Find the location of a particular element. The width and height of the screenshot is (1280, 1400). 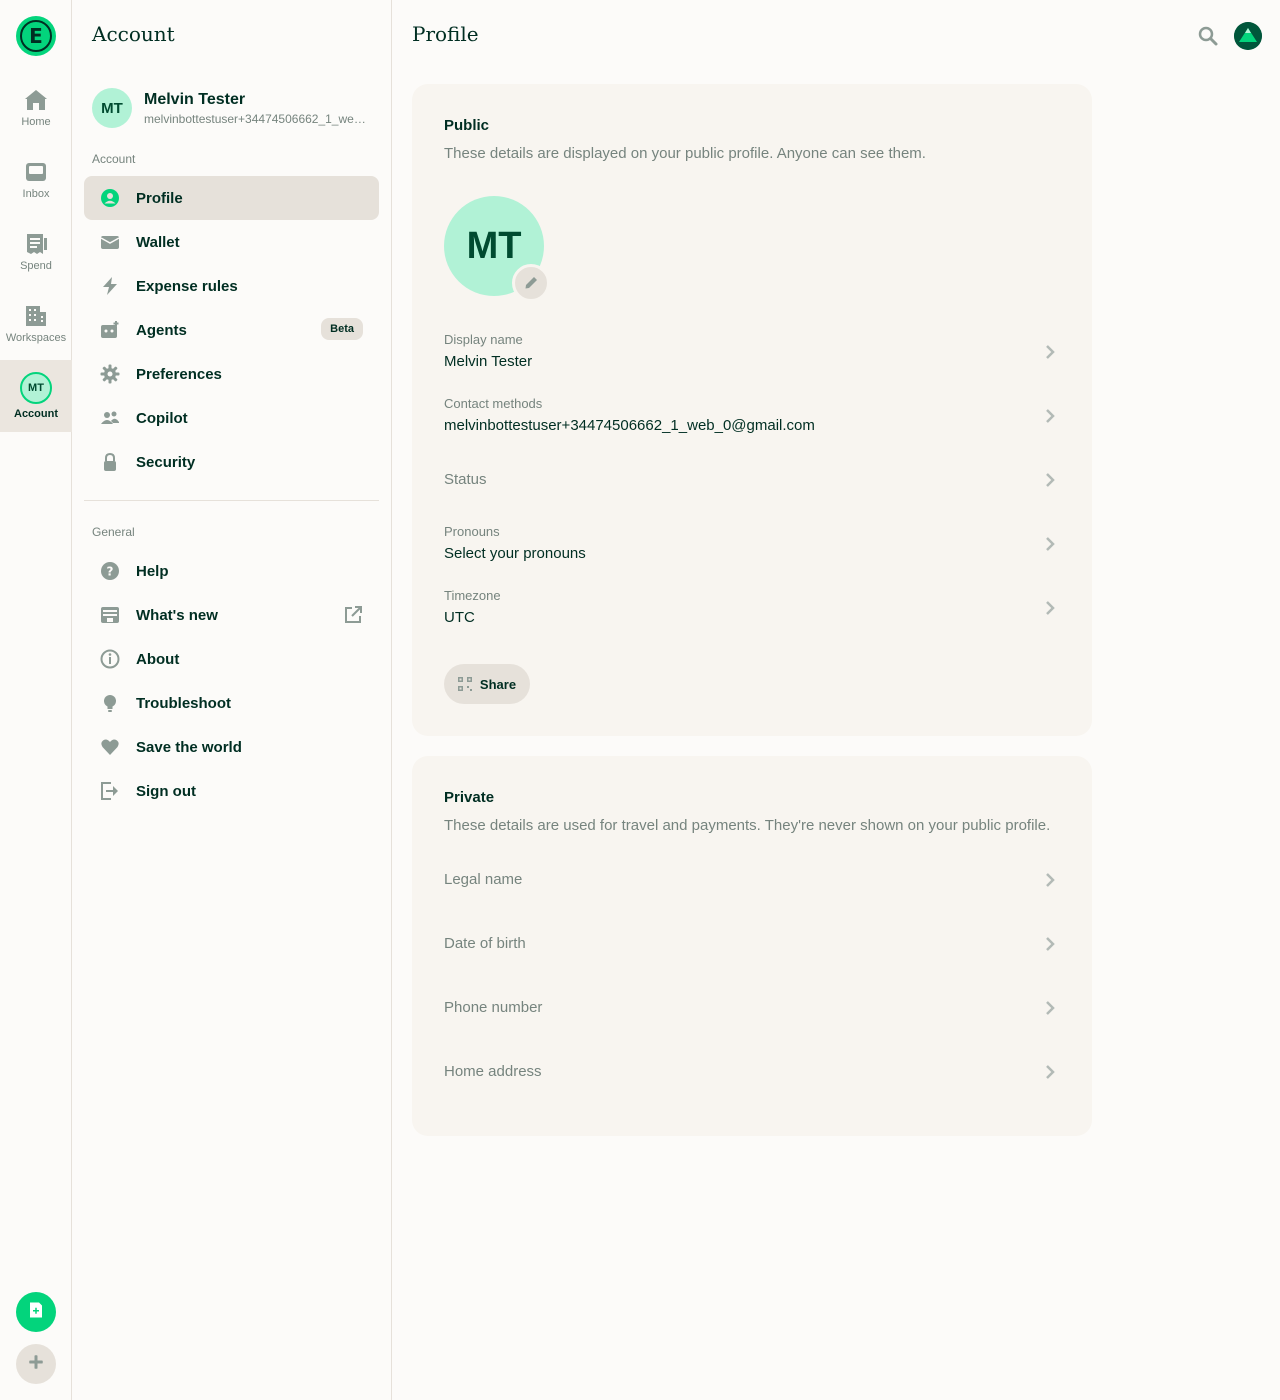

menu-item-preferences: Preferences is located at coordinates (231, 374).